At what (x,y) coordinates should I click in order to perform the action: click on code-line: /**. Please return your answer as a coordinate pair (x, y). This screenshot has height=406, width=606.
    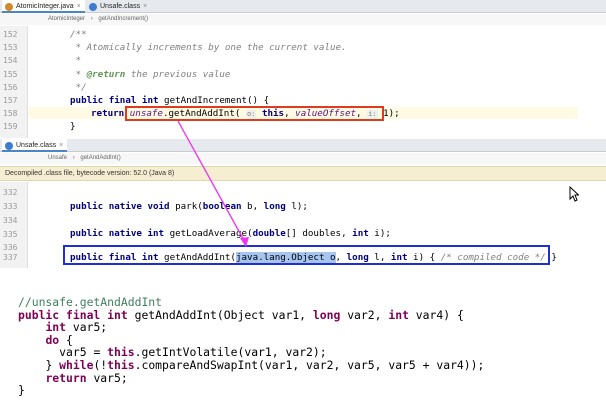
    Looking at the image, I should click on (78, 34).